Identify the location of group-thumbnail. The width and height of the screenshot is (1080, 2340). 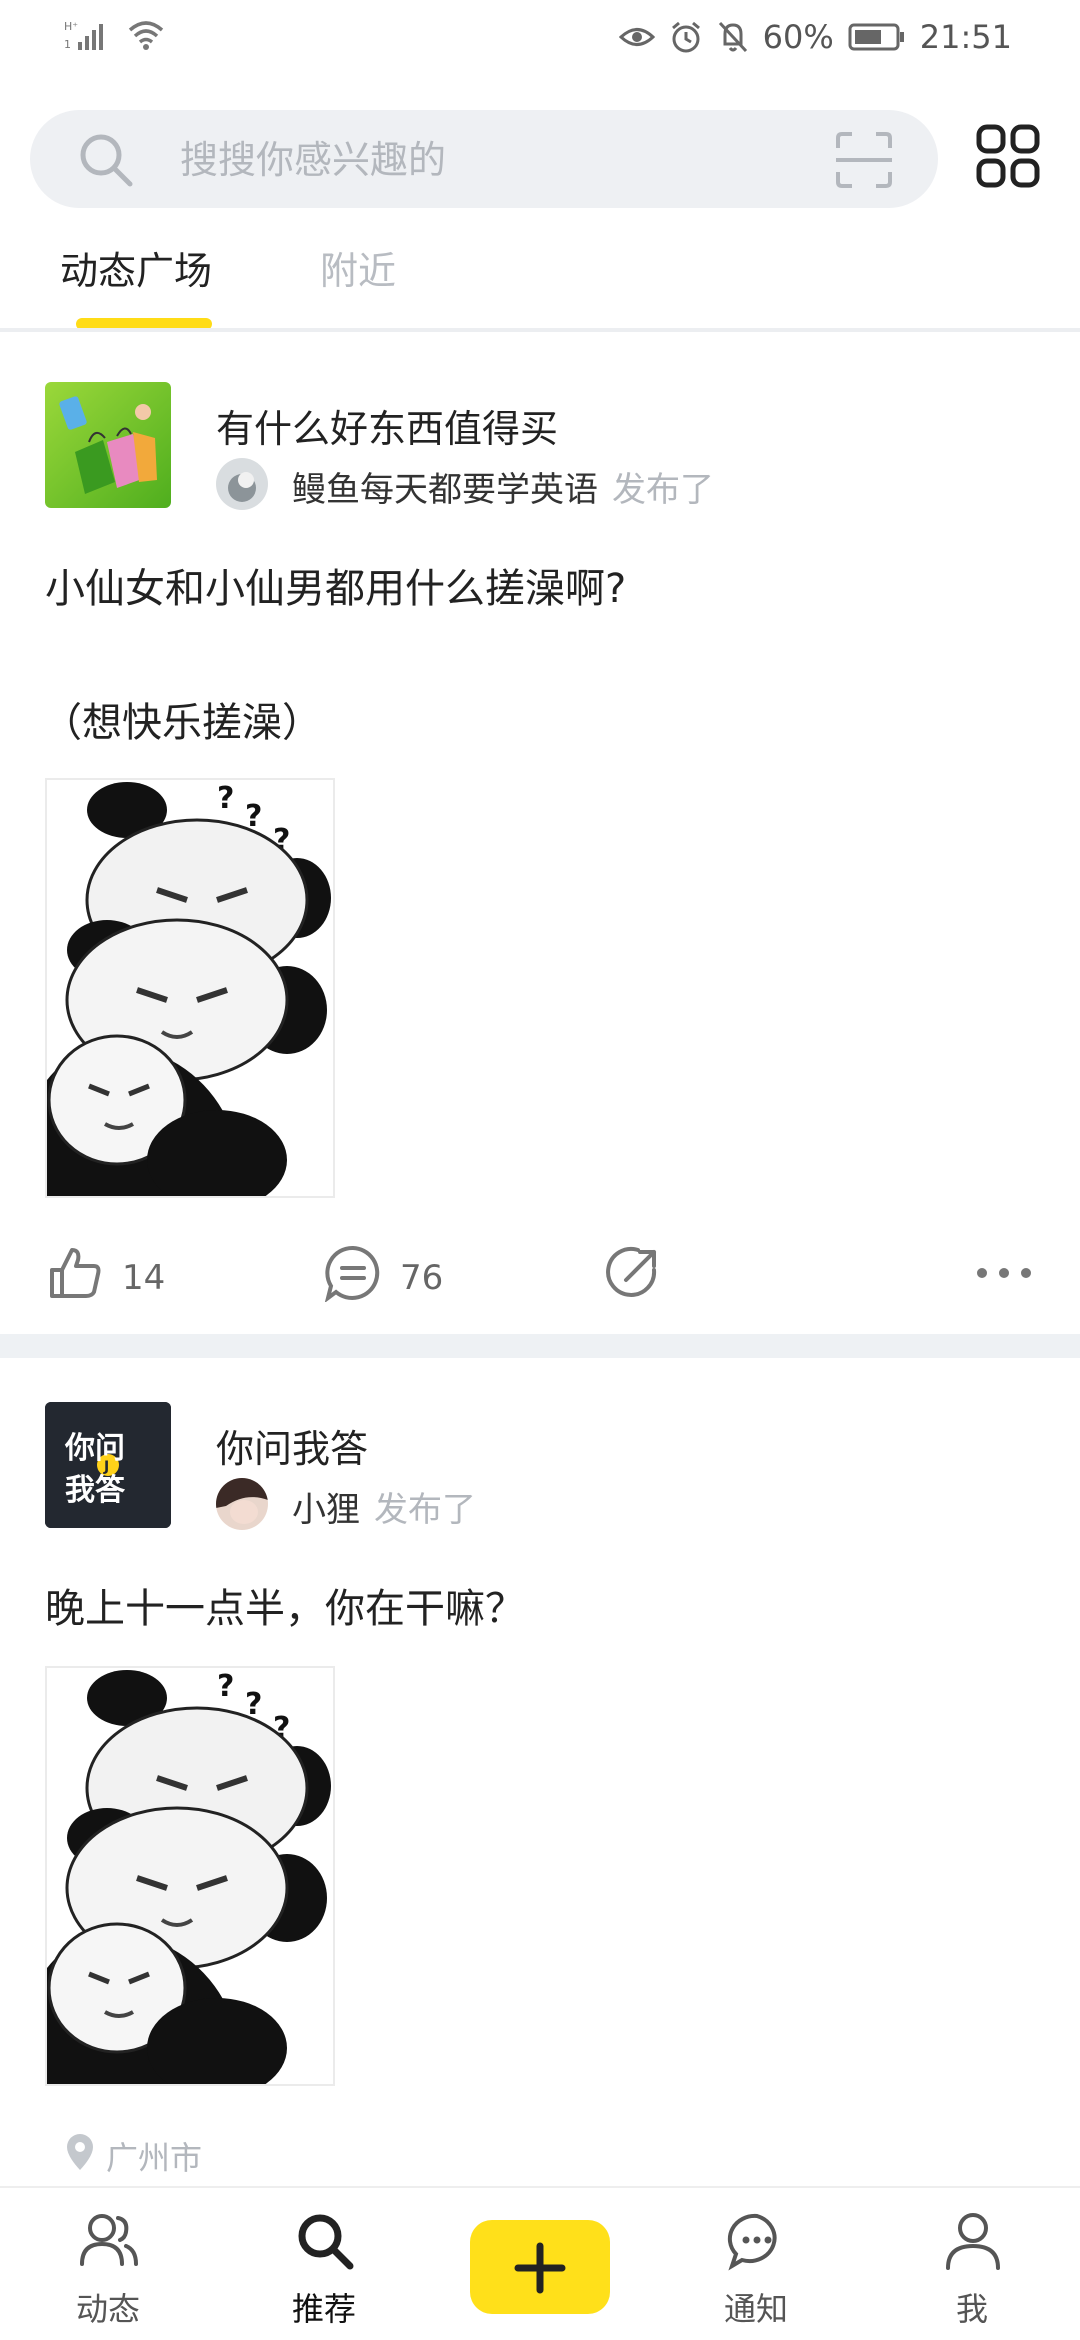
(108, 445).